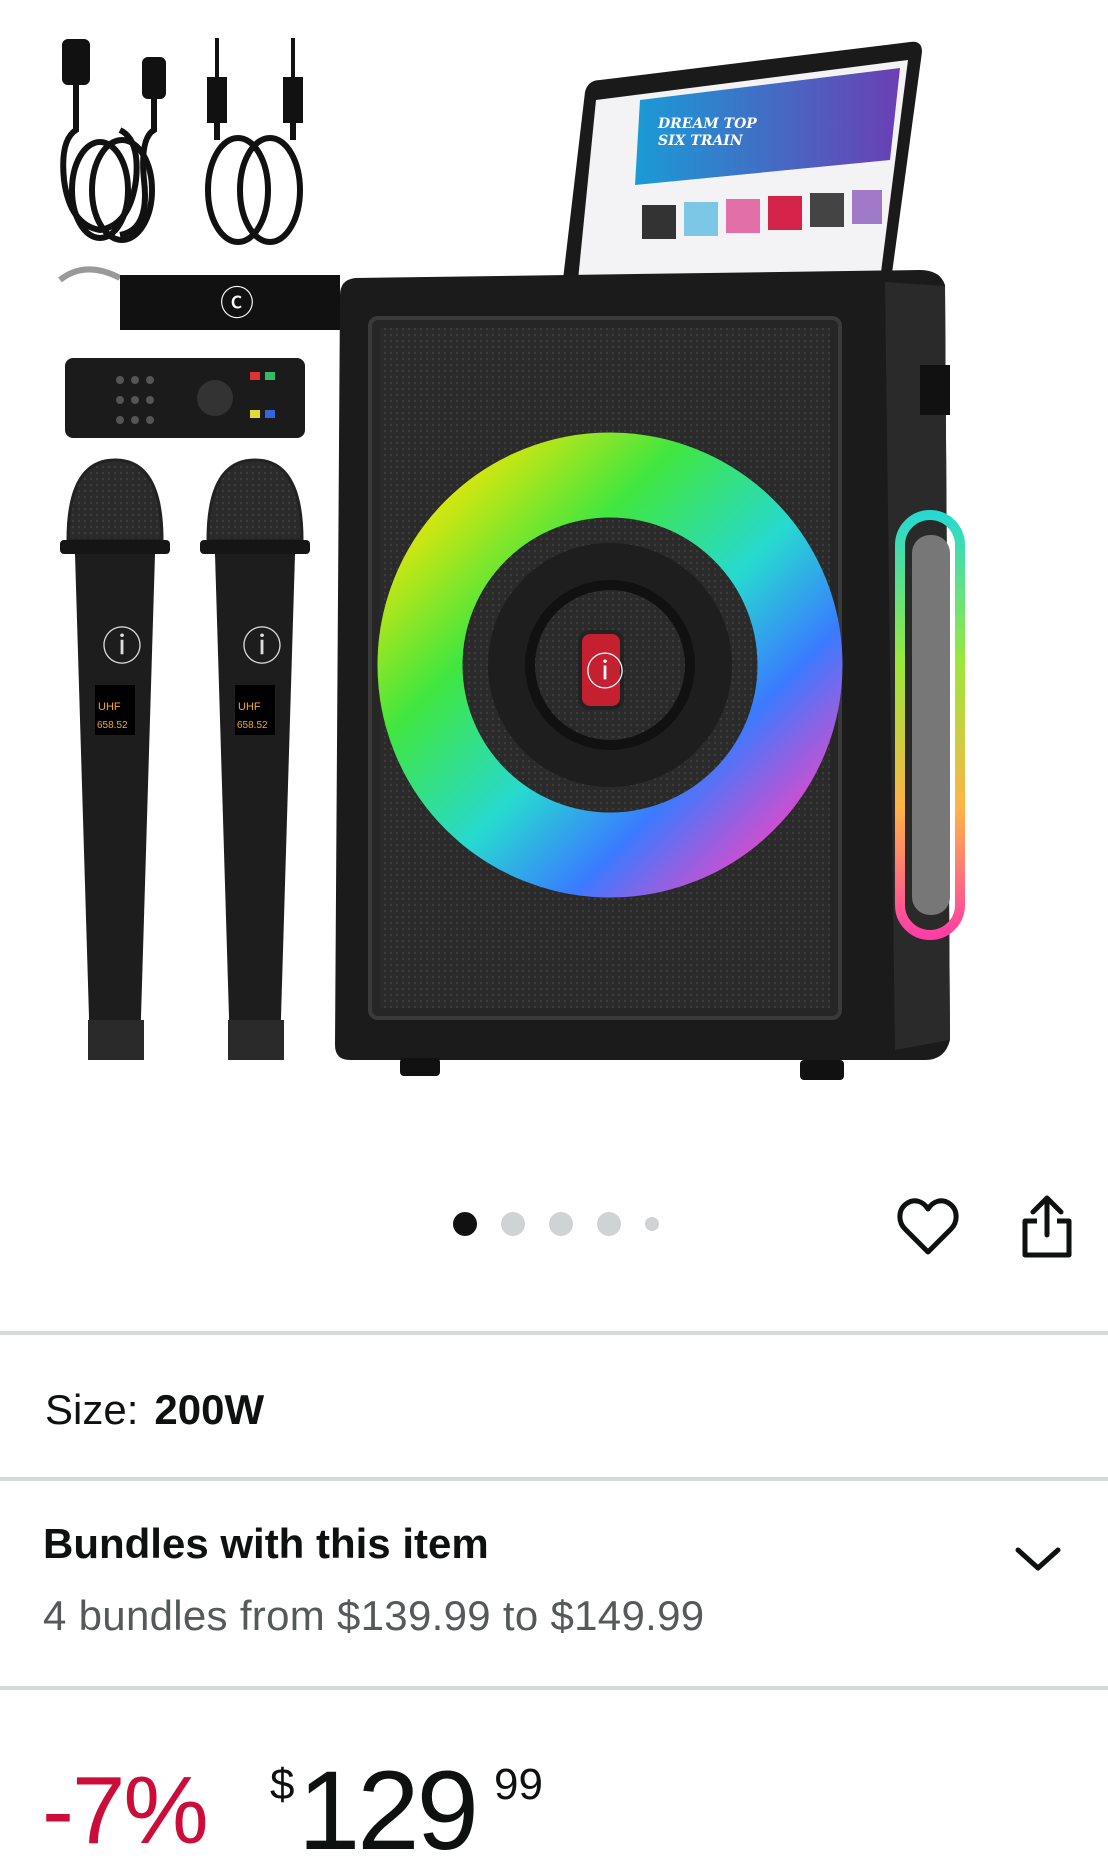 The width and height of the screenshot is (1108, 1875). What do you see at coordinates (707, 124) in the screenshot?
I see `svg-text: DREAM TOP` at bounding box center [707, 124].